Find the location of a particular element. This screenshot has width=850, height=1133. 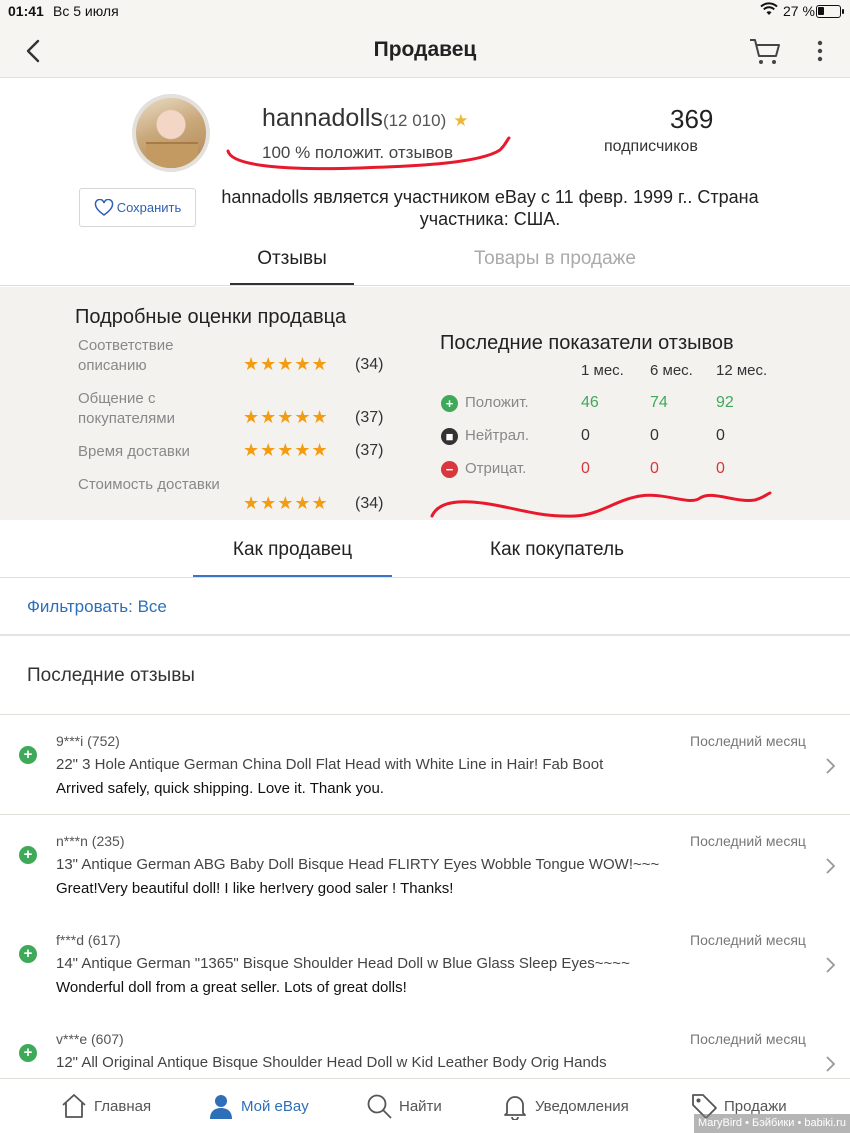

role-tabs: Как продавец Как покупатель is located at coordinates (425, 549).